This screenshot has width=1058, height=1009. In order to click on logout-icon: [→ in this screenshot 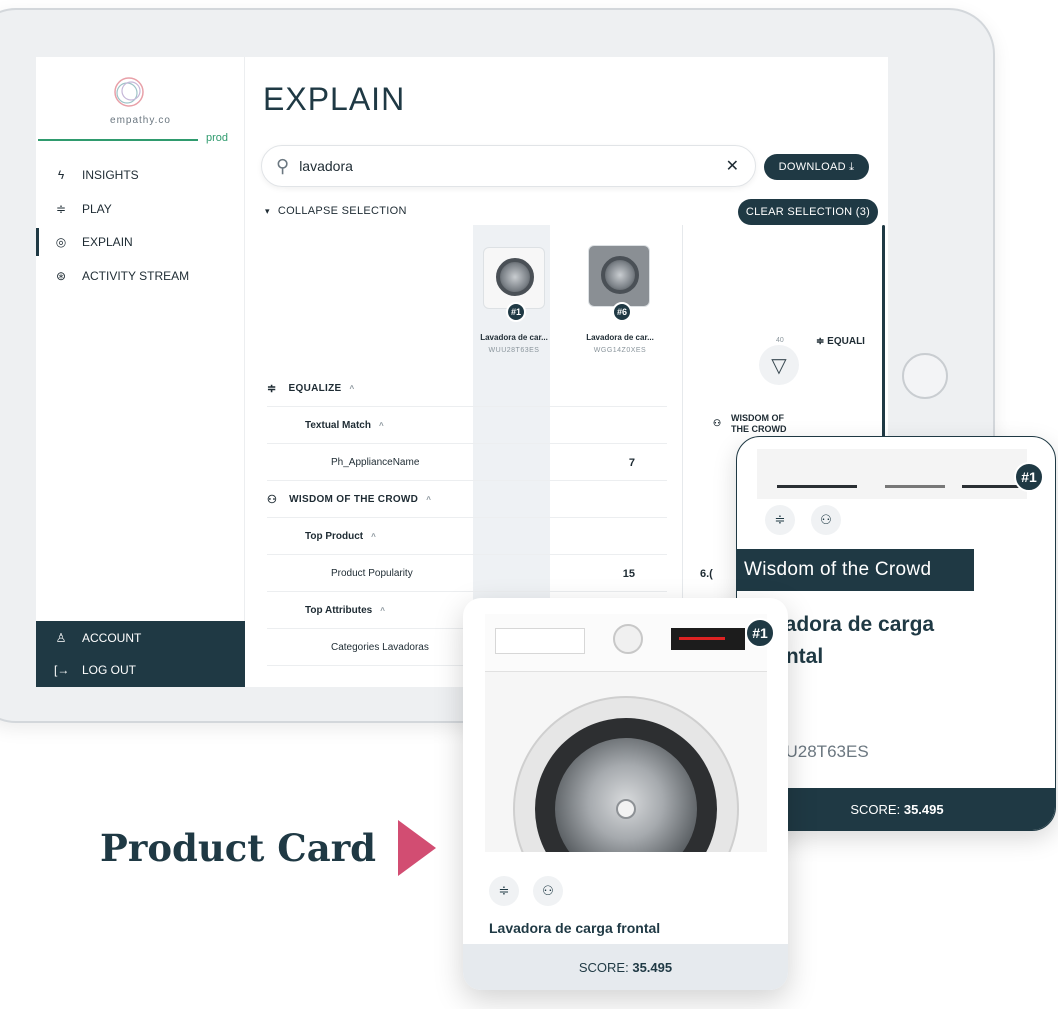, I will do `click(62, 670)`.